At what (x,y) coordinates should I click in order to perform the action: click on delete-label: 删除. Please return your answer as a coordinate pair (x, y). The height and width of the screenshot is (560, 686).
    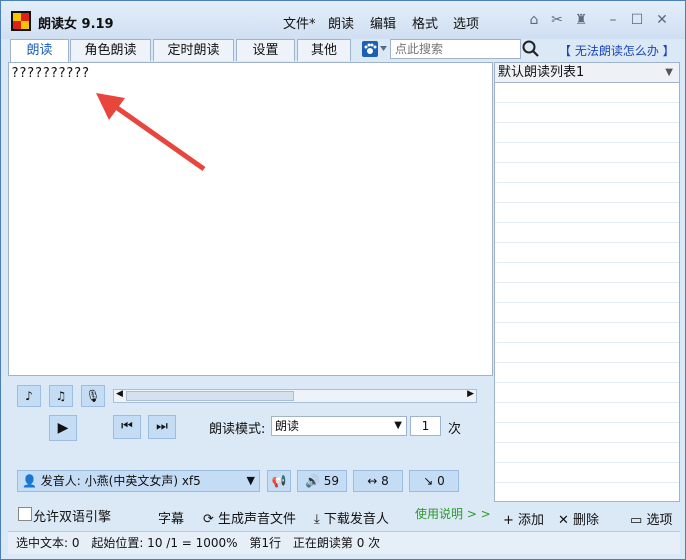
    Looking at the image, I should click on (586, 520).